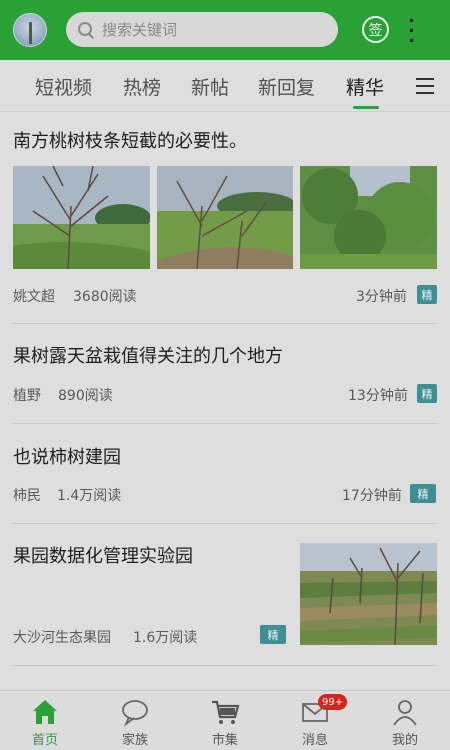 This screenshot has width=450, height=750. What do you see at coordinates (424, 30) in the screenshot?
I see `menu-list-icon` at bounding box center [424, 30].